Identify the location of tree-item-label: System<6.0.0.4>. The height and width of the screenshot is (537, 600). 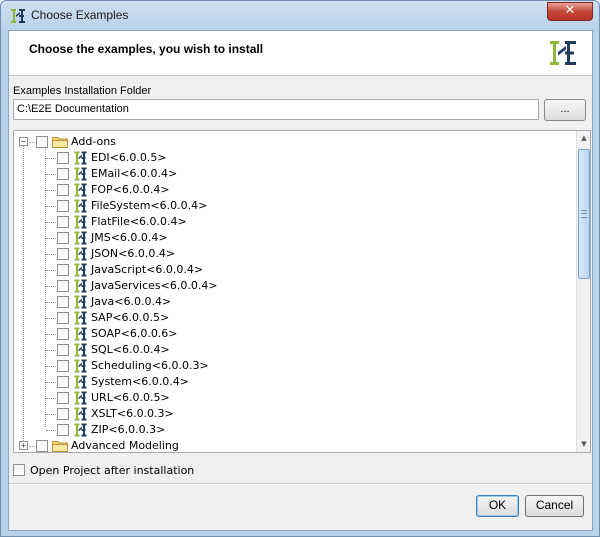
(140, 381).